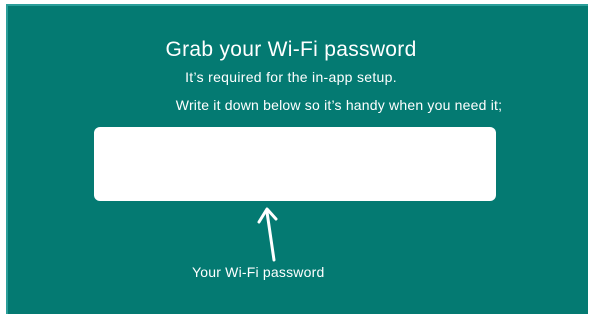 The height and width of the screenshot is (319, 597). I want to click on page-title: Grab your Wi-Fi password, so click(291, 49).